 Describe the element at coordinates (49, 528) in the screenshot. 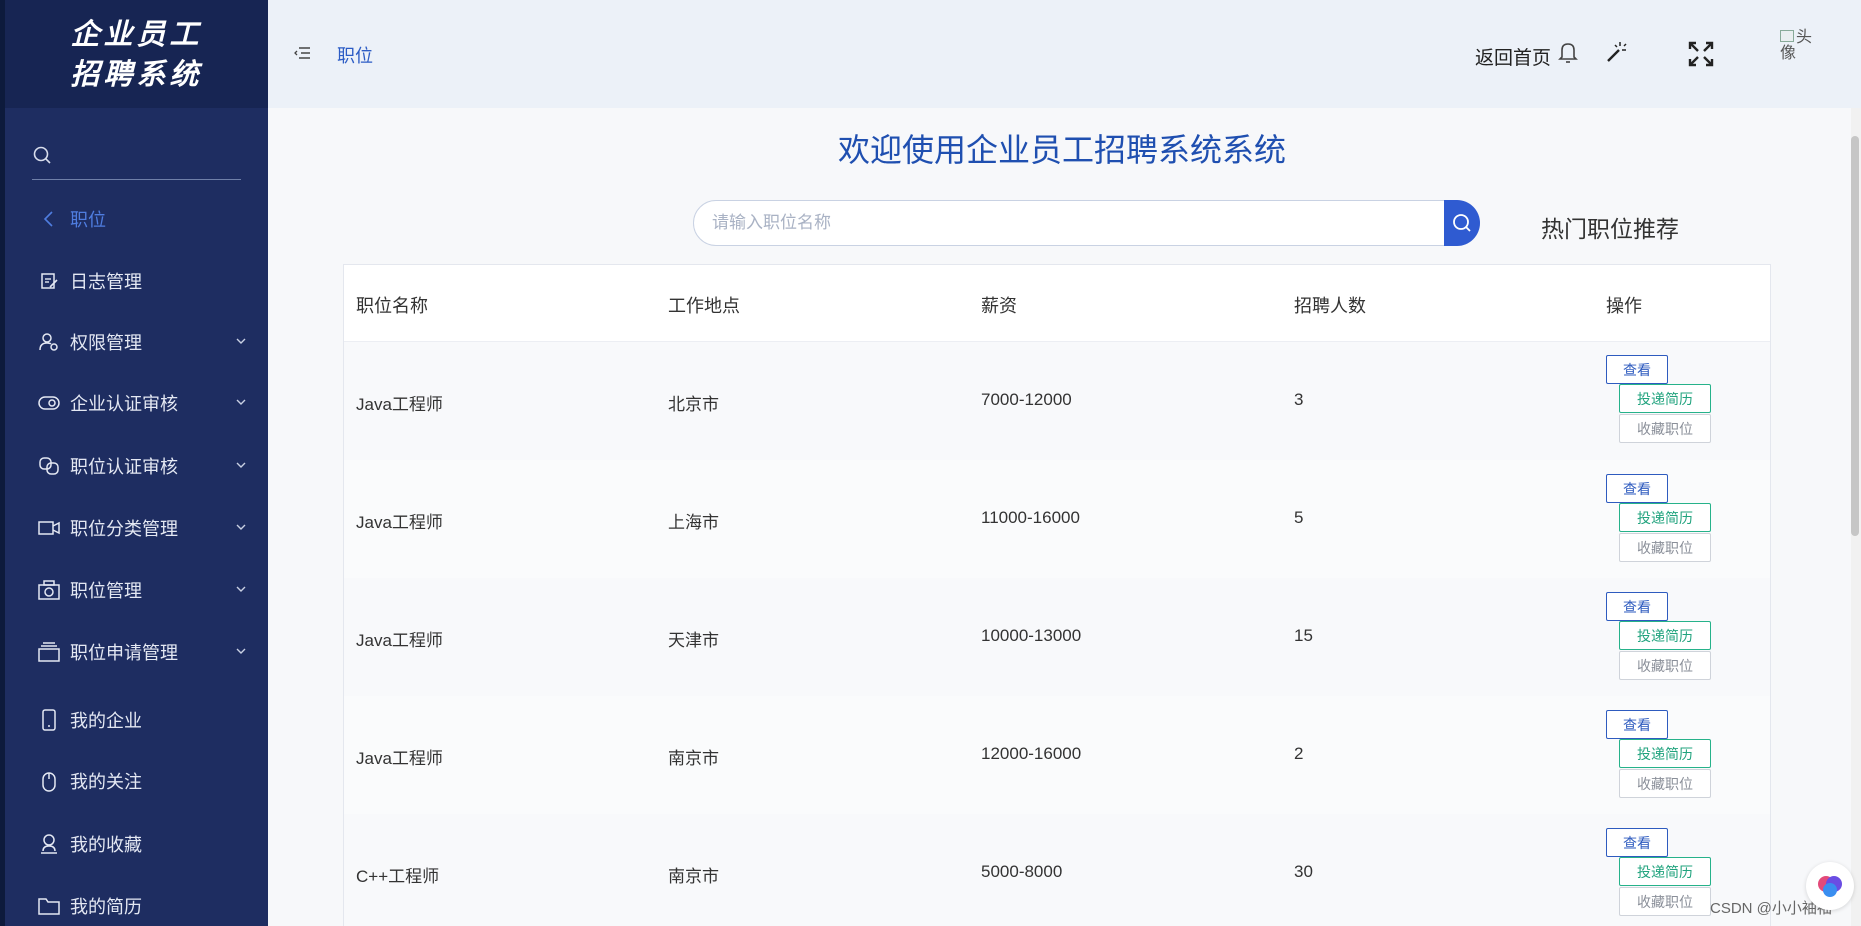

I see `video-icon` at that location.